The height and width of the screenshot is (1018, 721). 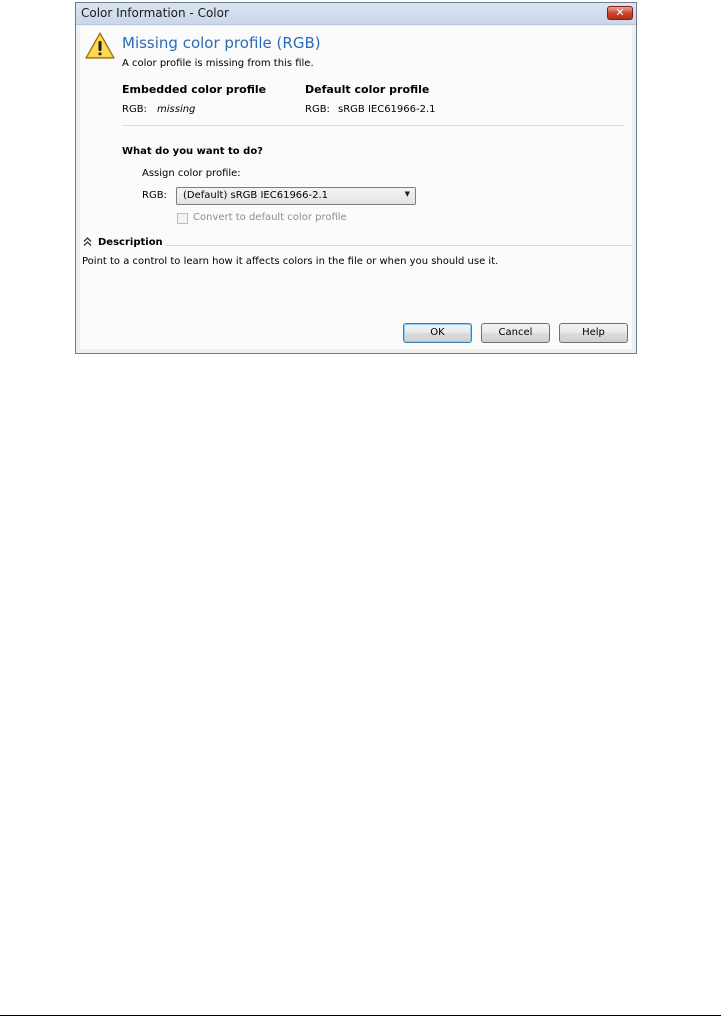 I want to click on default-profile-heading: Default color profile, so click(x=367, y=89).